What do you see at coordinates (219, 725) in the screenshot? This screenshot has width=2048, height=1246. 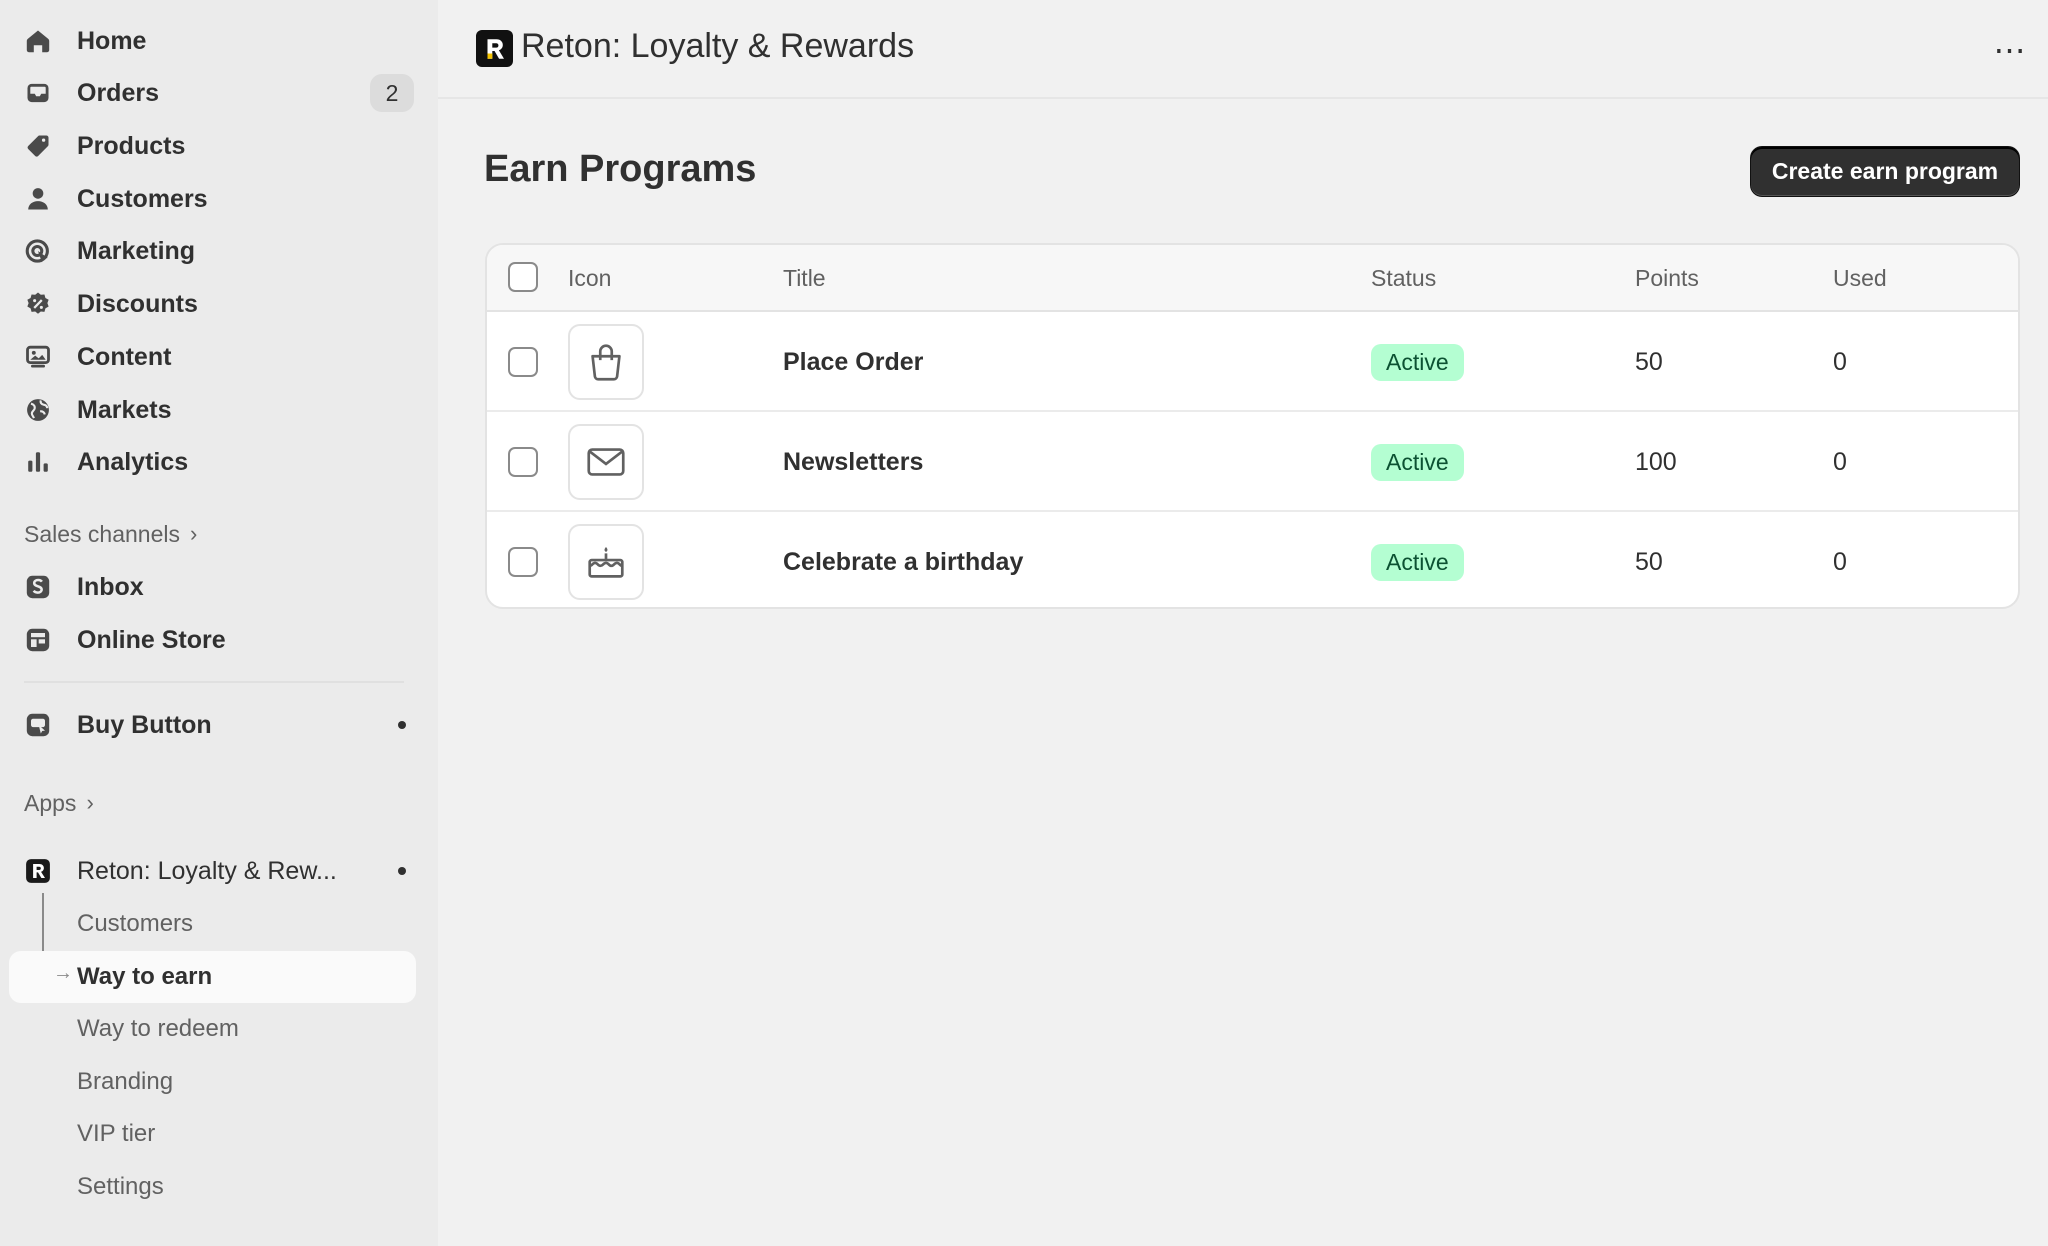 I see `sidebar-item-buy-button: Buy Button` at bounding box center [219, 725].